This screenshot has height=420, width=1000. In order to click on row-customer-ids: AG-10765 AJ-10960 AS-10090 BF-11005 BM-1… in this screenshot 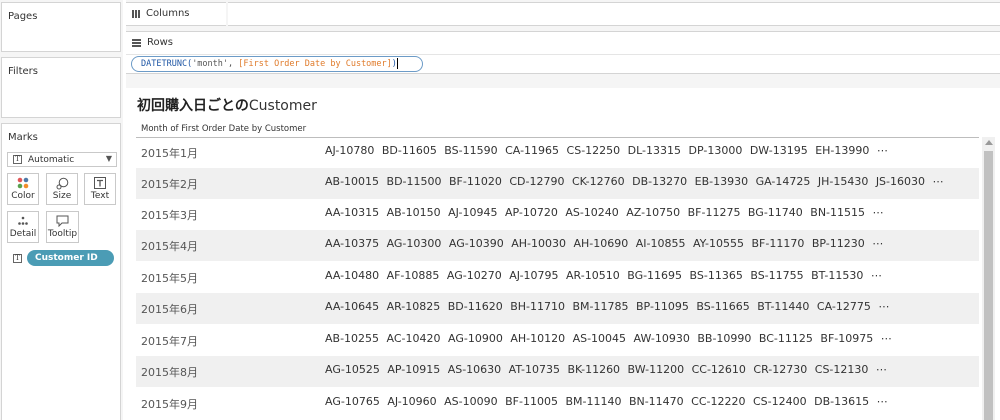, I will do `click(606, 401)`.